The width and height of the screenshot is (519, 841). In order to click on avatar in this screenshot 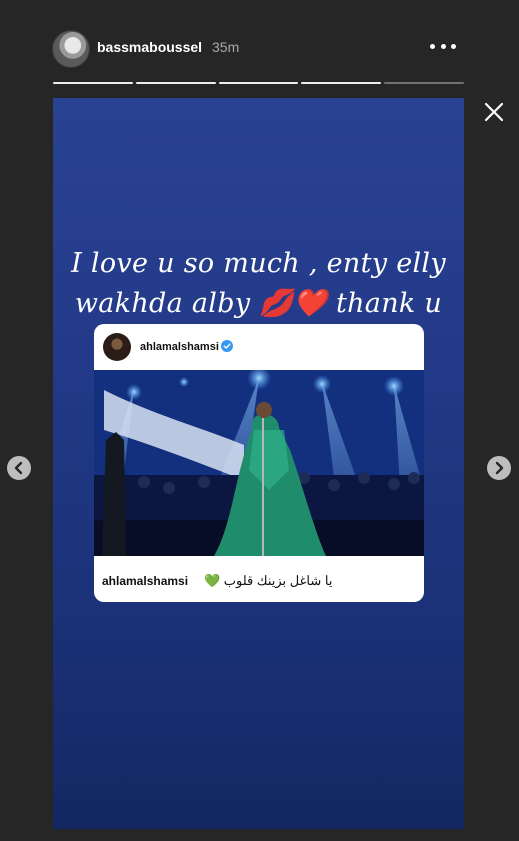, I will do `click(71, 49)`.